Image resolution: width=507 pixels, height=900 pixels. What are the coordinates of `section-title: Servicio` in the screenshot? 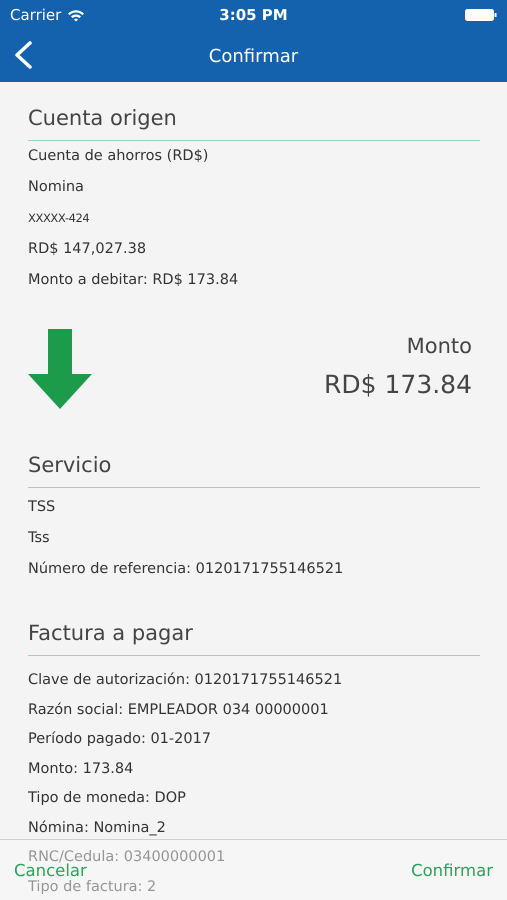 It's located at (70, 465).